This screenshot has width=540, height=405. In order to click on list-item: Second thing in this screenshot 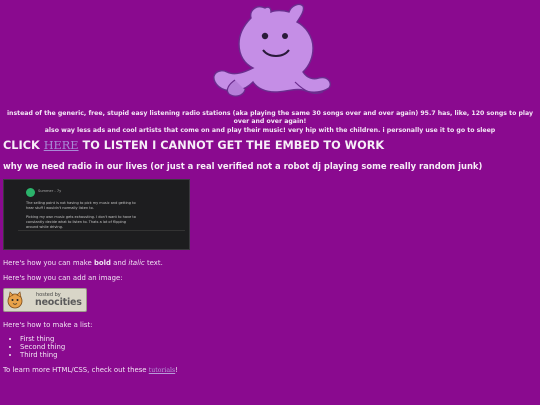, I will do `click(42, 347)`.